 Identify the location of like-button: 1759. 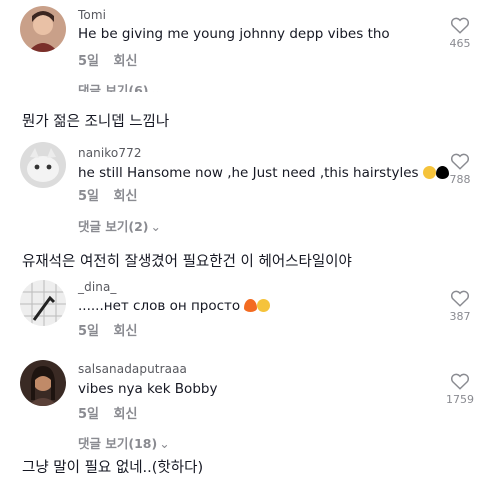
(460, 389).